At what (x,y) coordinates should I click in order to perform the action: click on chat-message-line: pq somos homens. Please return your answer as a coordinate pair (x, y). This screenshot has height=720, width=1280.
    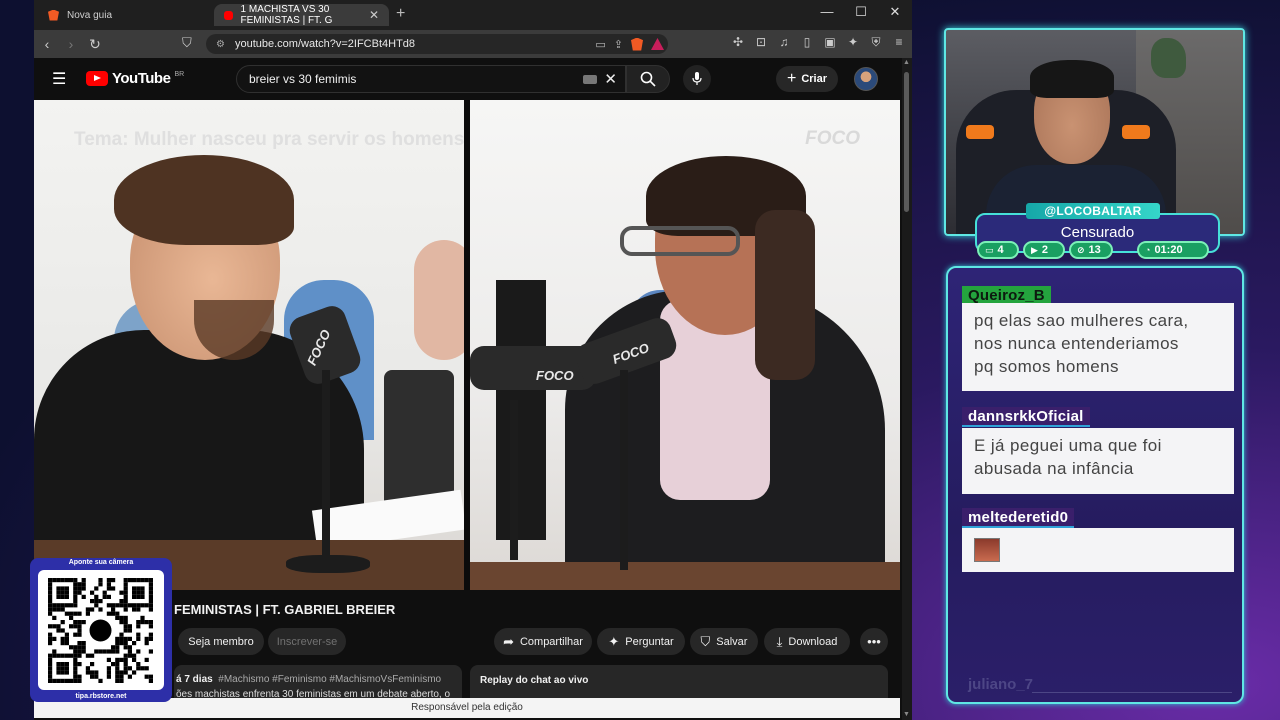
    Looking at the image, I should click on (1046, 366).